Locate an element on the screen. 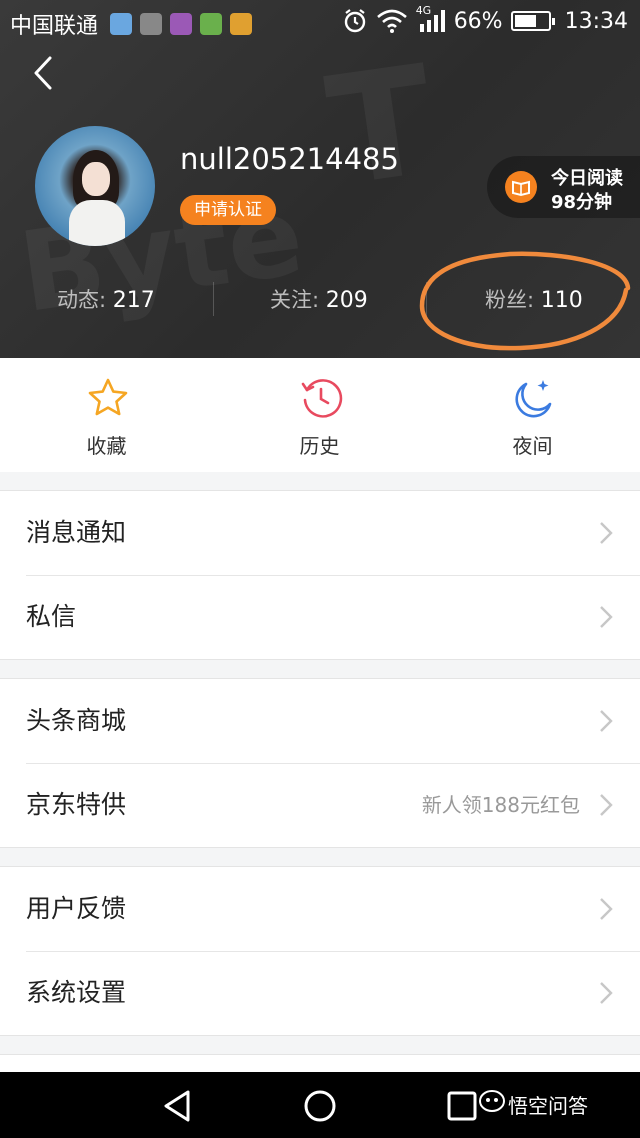  alarm-icon is located at coordinates (354, 21).